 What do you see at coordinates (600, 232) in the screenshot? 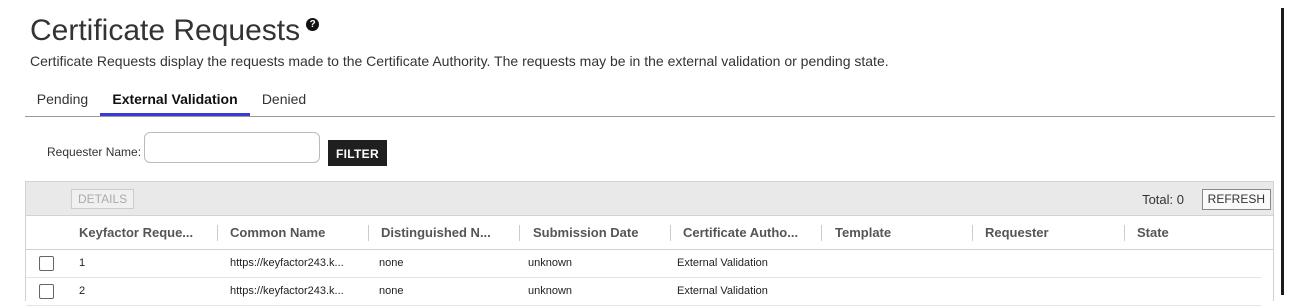
I see `column-header-submission-date: Submission Date` at bounding box center [600, 232].